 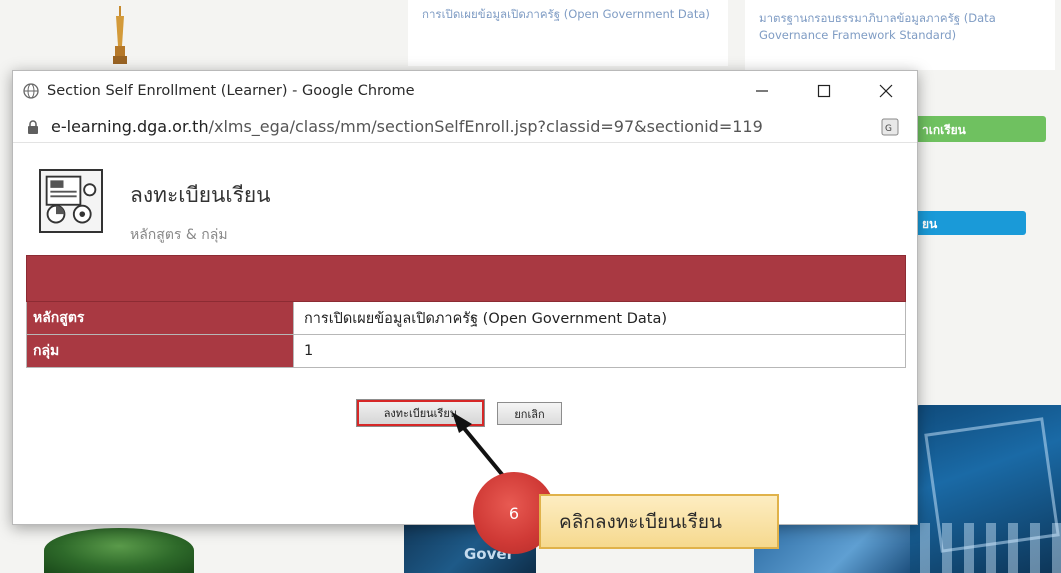 I want to click on close-icon, so click(x=886, y=91).